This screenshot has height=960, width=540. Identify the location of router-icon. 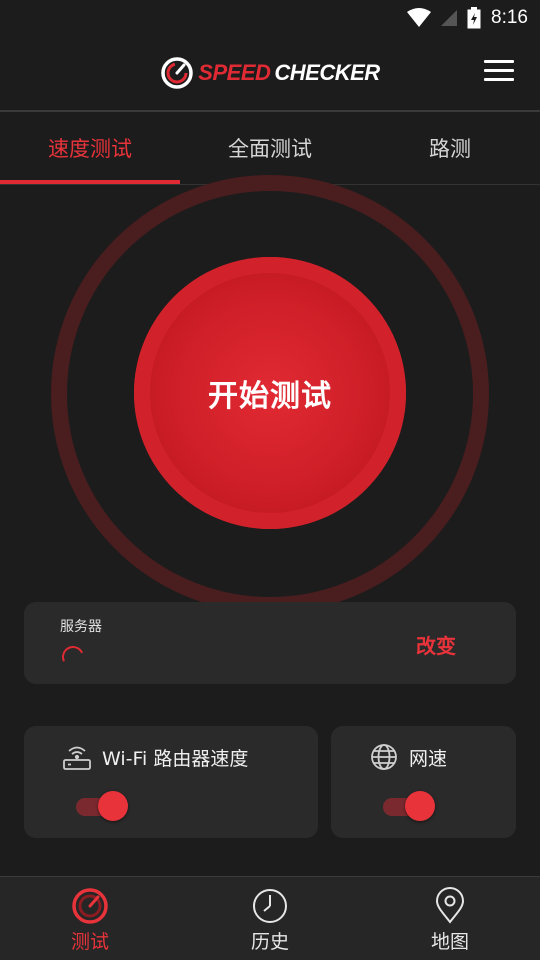
(77, 757).